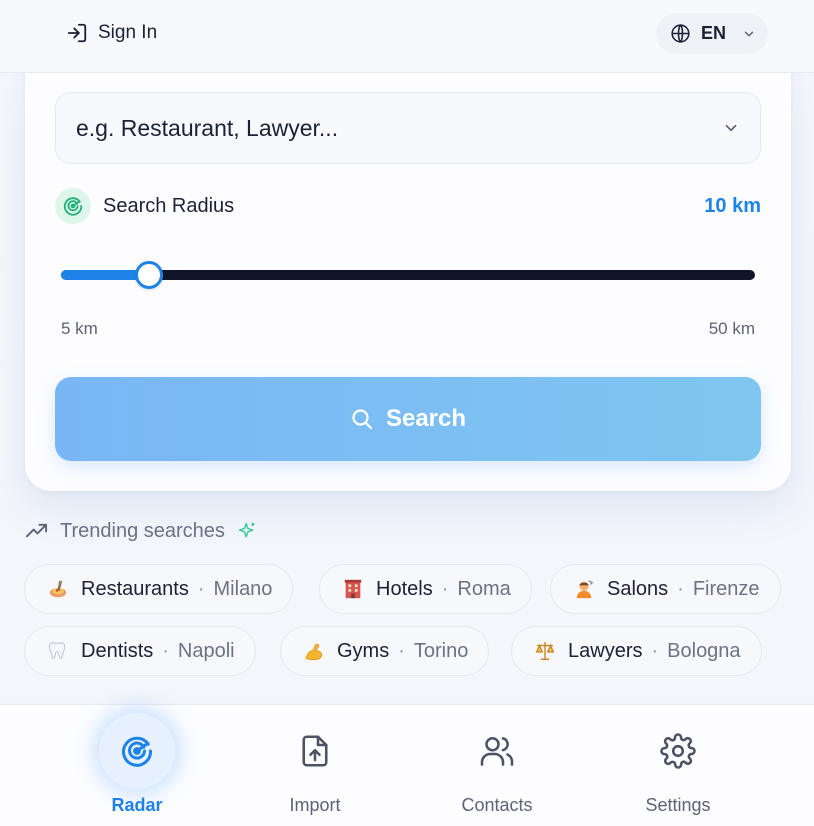 Image resolution: width=814 pixels, height=826 pixels. I want to click on nav-label: Radar, so click(137, 805).